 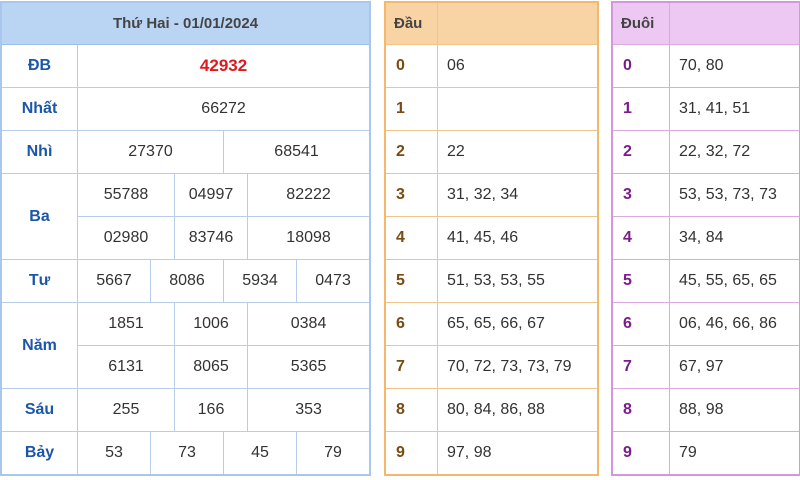 What do you see at coordinates (211, 195) in the screenshot?
I see `prize-value: 04997` at bounding box center [211, 195].